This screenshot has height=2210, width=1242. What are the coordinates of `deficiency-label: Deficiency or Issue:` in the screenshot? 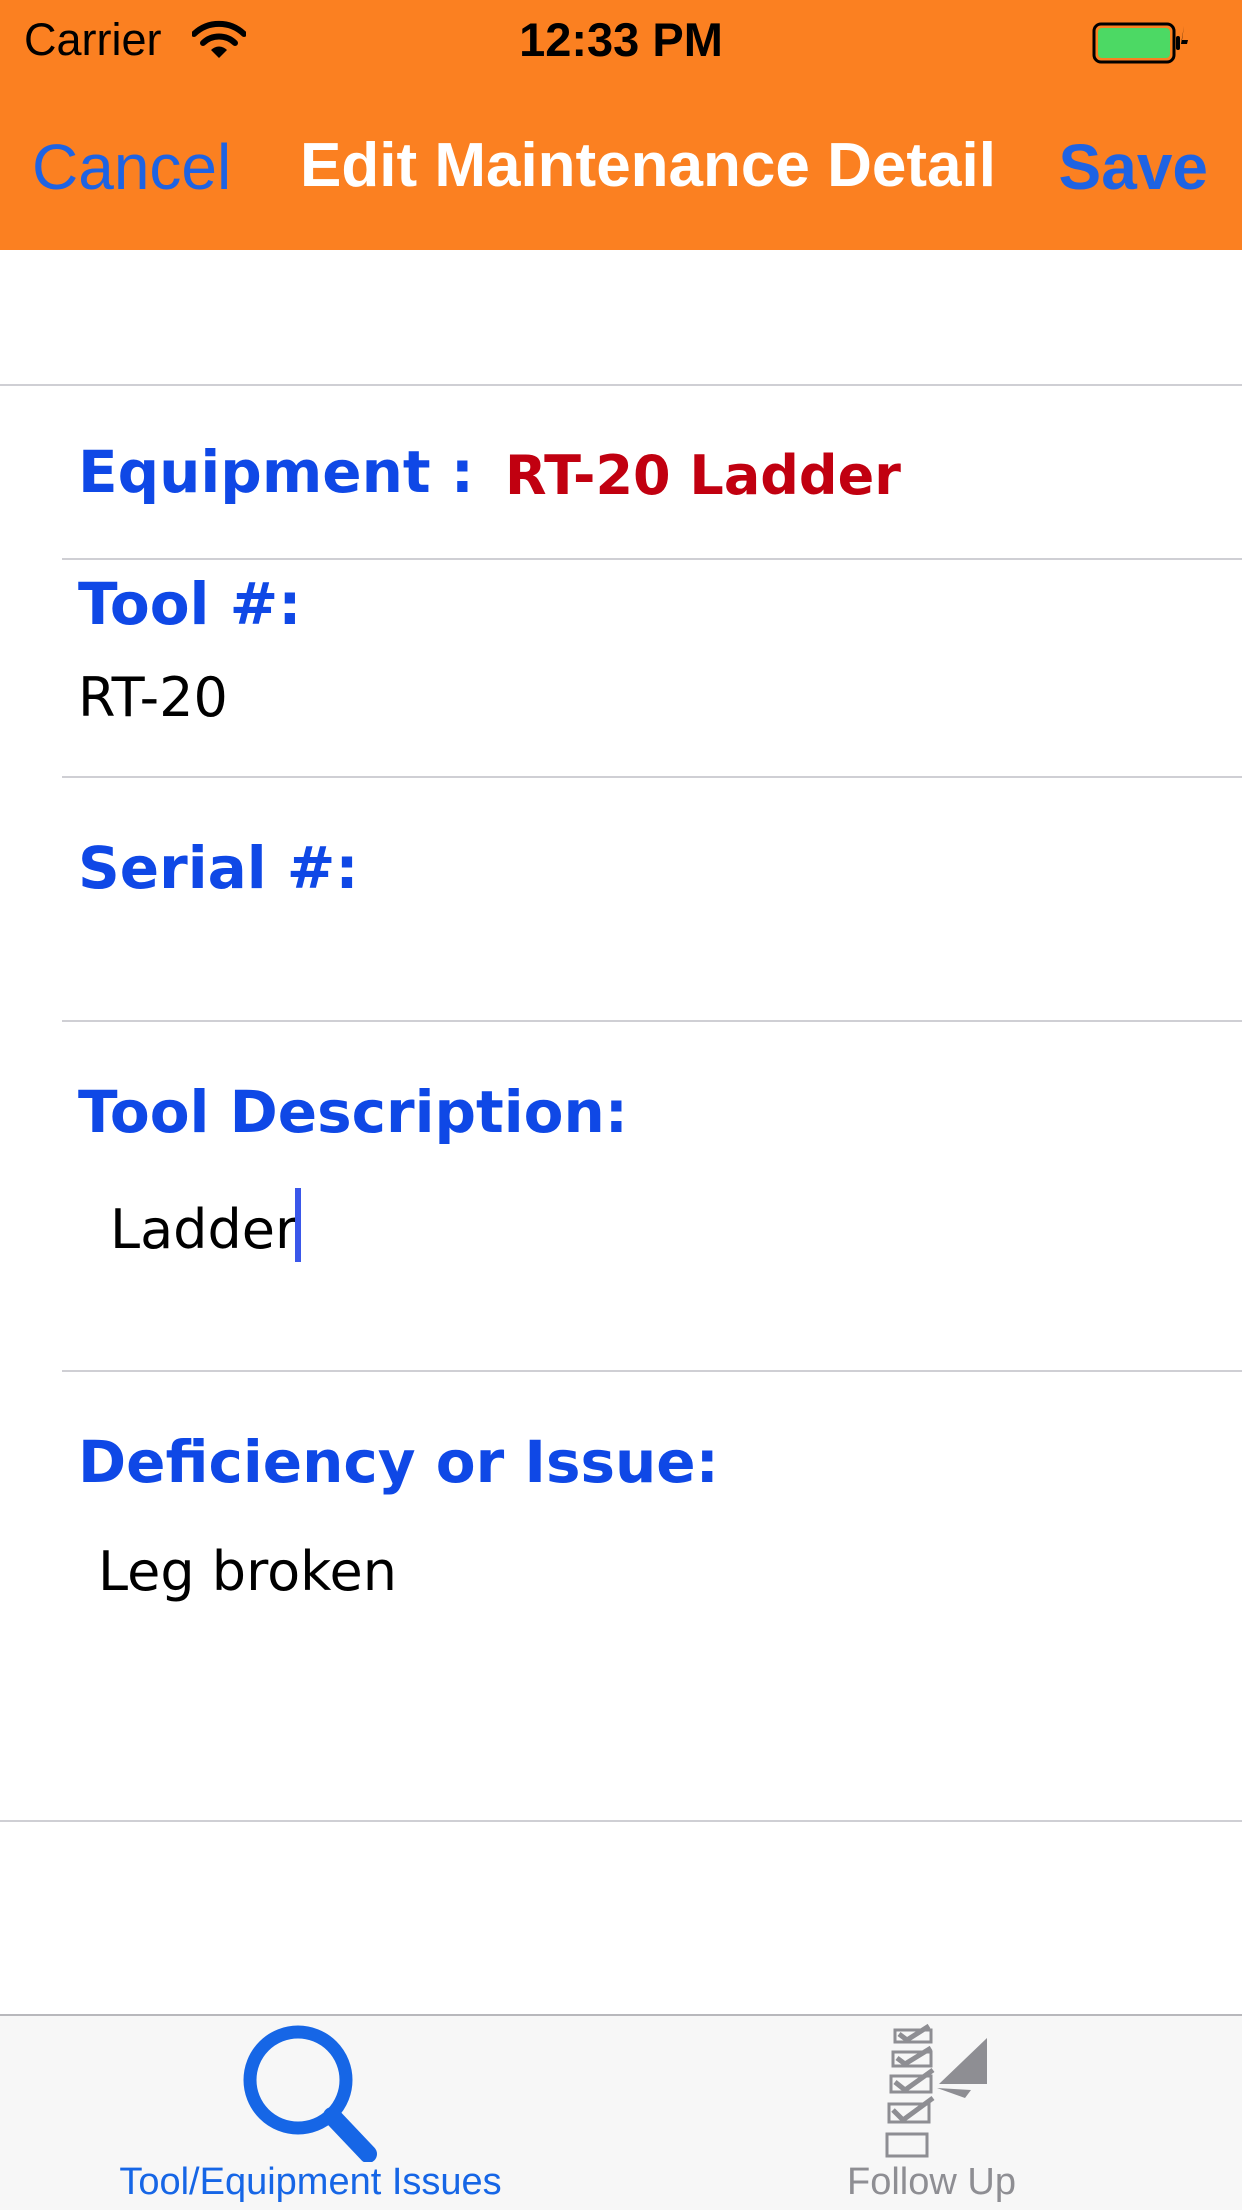 It's located at (398, 1462).